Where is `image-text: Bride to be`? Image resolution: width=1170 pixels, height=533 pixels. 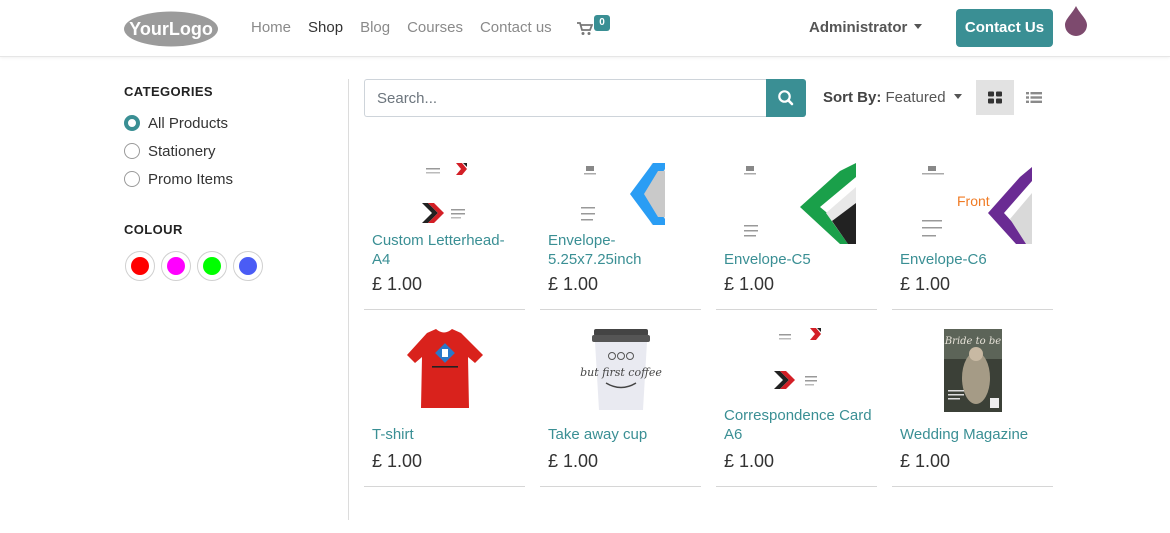
image-text: Bride to be is located at coordinates (972, 341).